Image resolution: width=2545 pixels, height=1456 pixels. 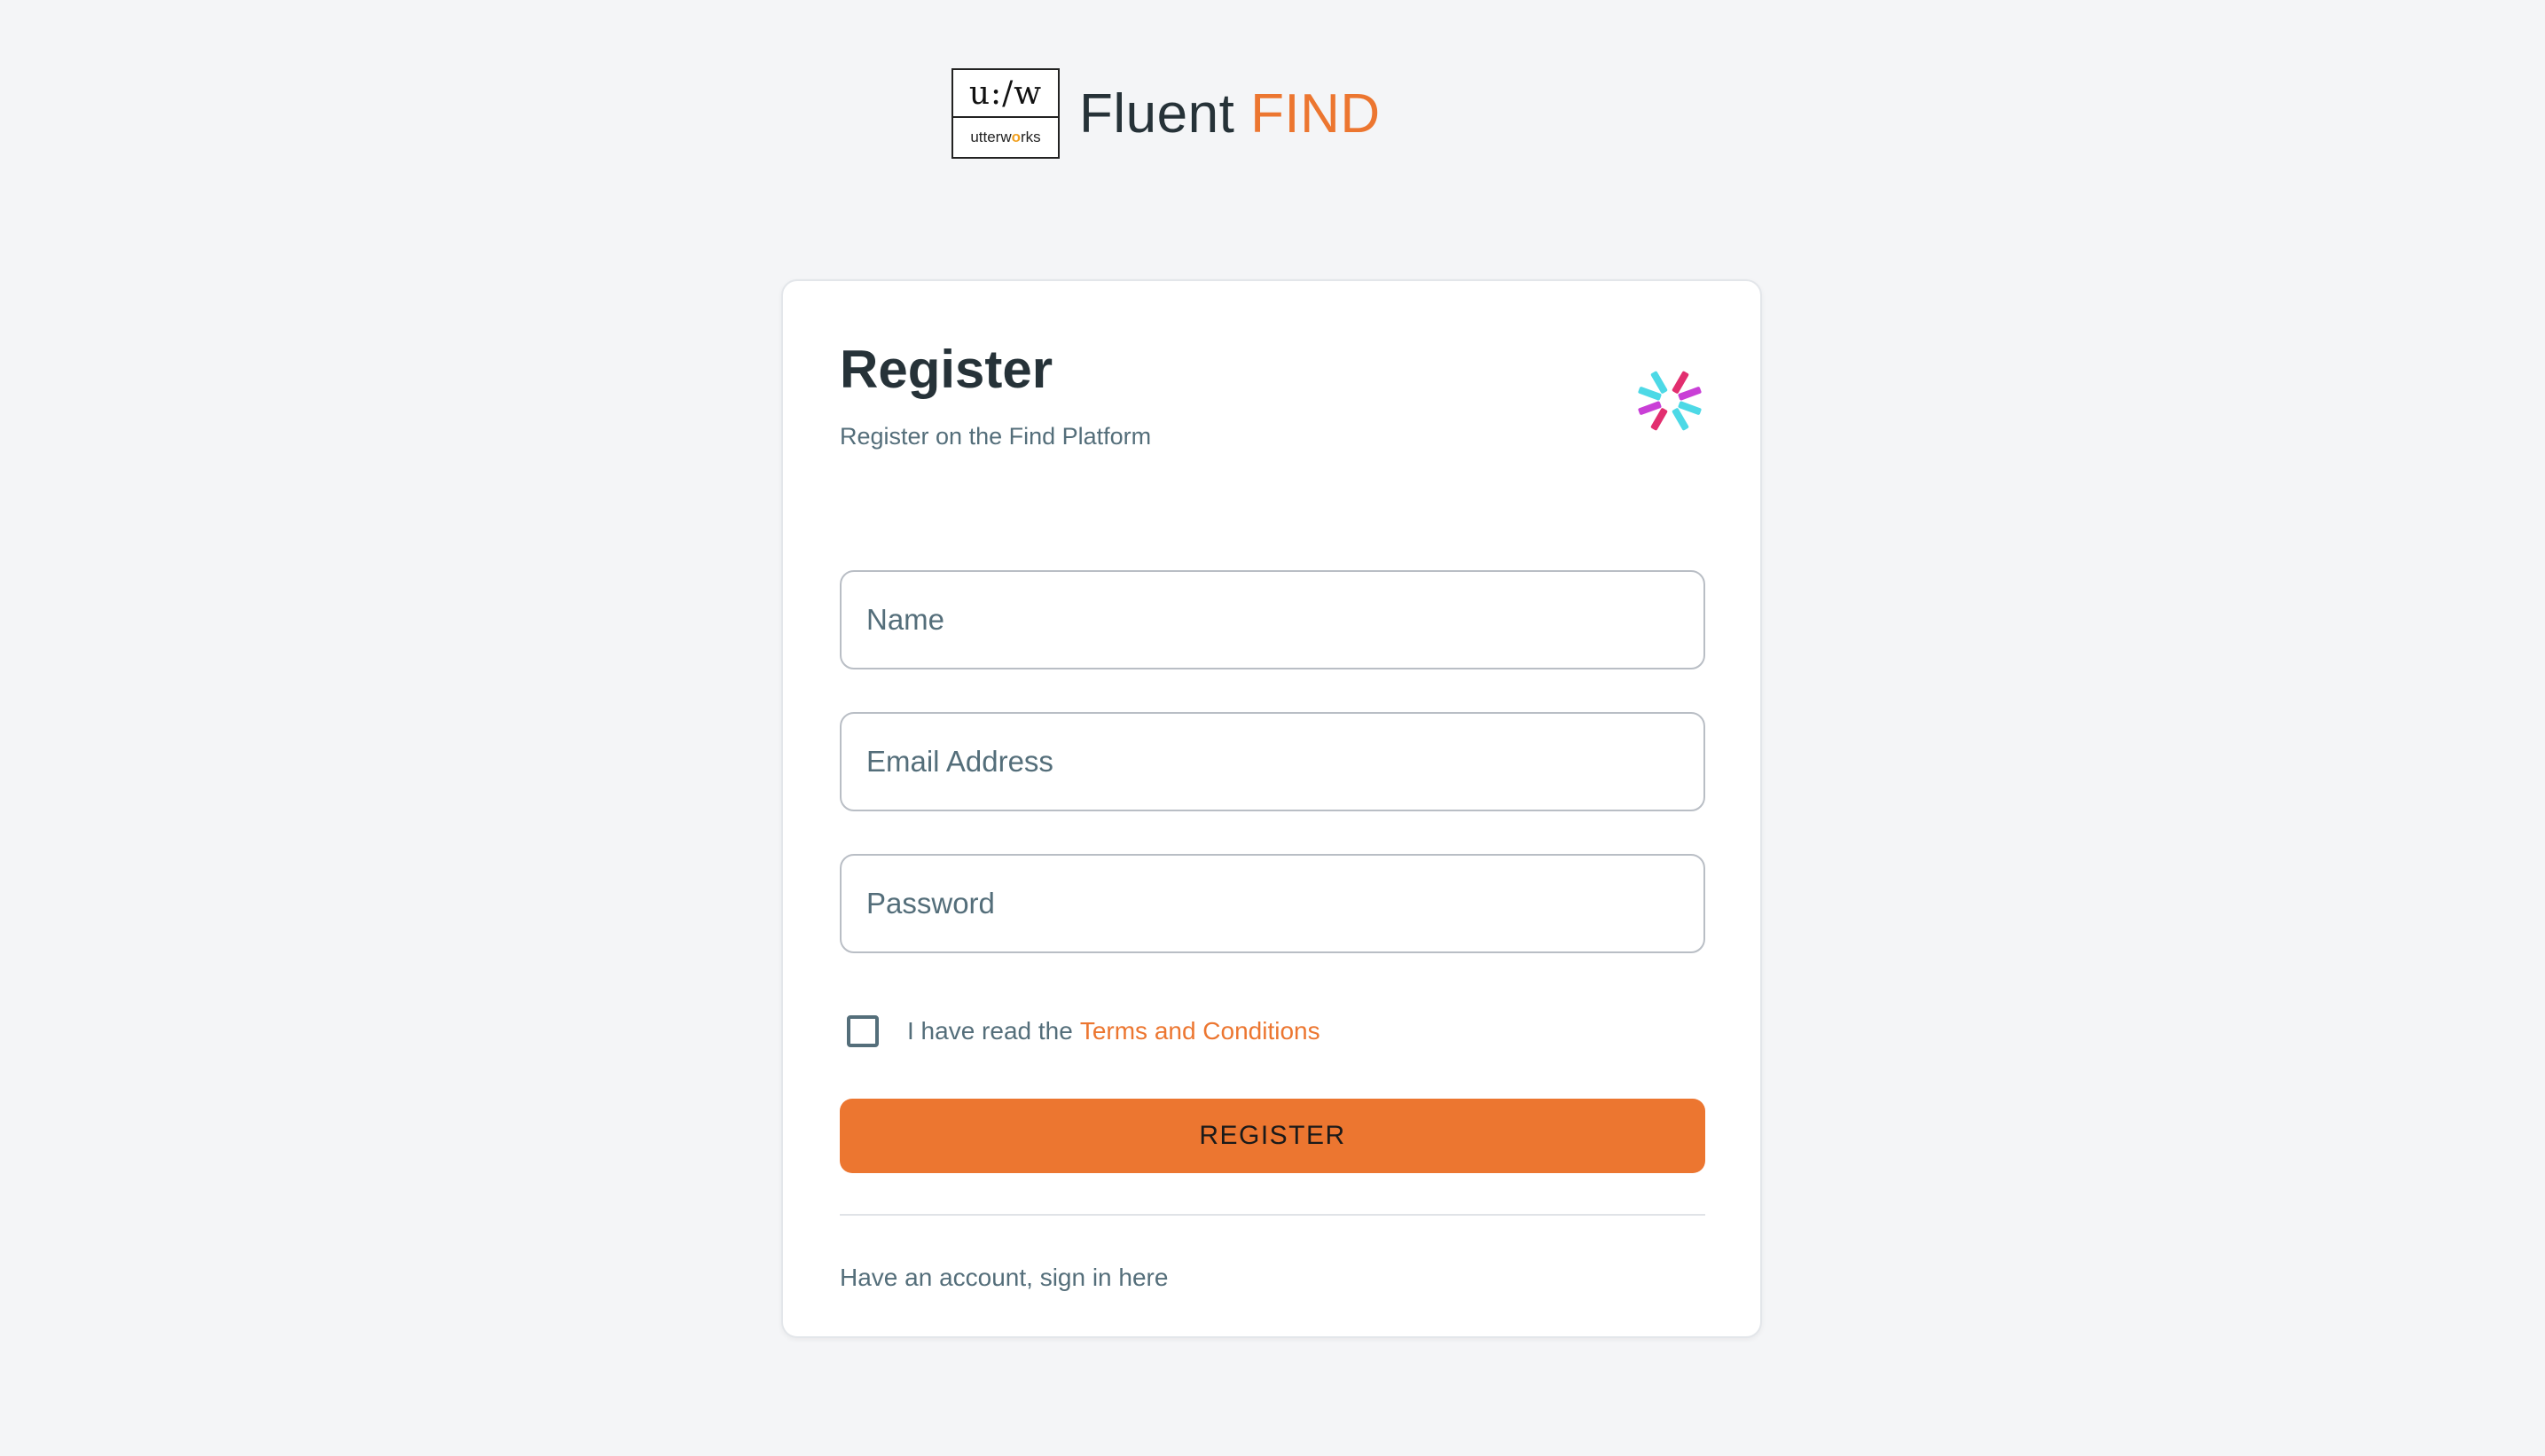 I want to click on logo-wordmark-dot: o, so click(x=1016, y=137).